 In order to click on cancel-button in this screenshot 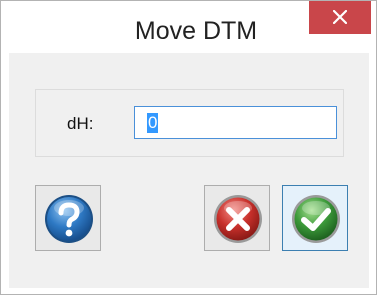, I will do `click(237, 218)`.